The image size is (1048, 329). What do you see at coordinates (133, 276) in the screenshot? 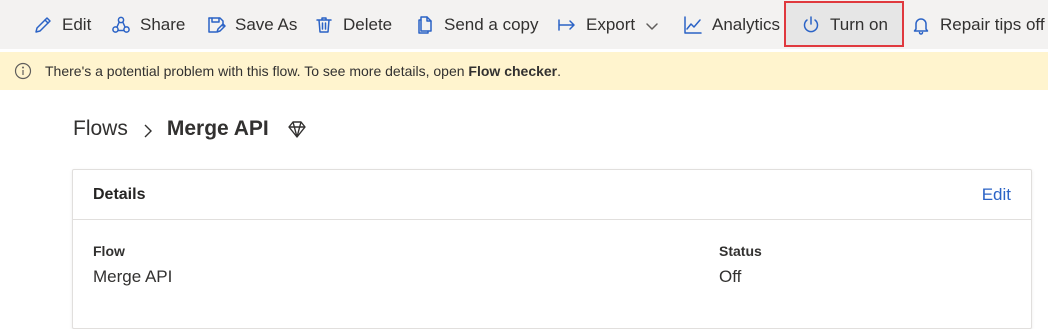
I see `flow-field-value: Merge API` at bounding box center [133, 276].